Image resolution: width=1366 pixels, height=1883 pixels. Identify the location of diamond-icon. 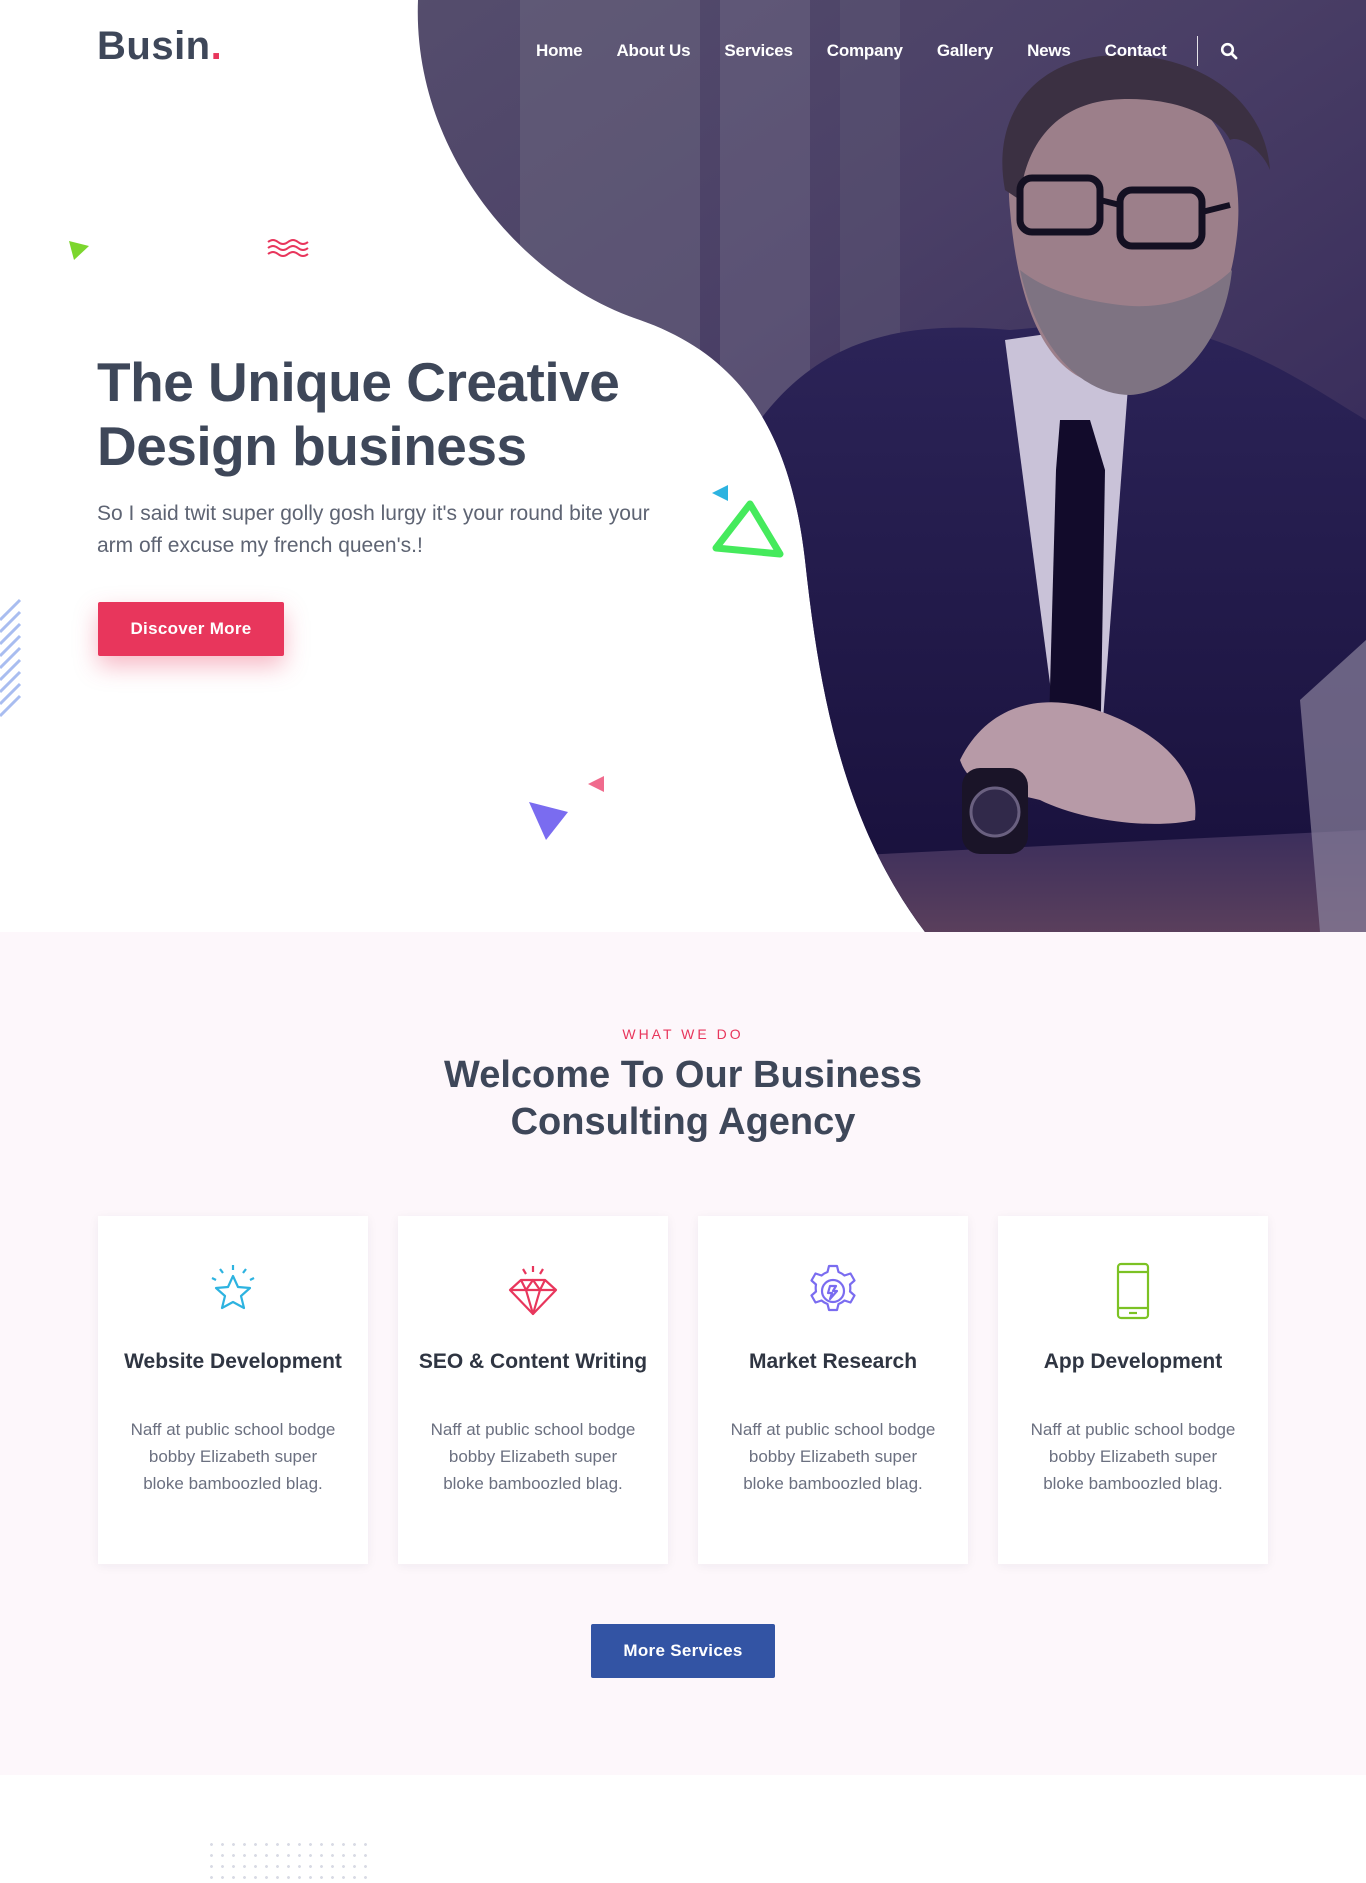
(533, 1291).